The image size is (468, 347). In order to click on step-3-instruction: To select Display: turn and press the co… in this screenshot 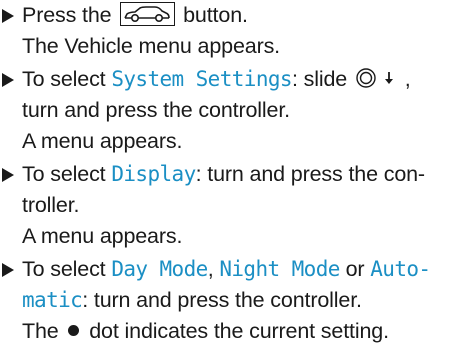, I will do `click(223, 174)`.